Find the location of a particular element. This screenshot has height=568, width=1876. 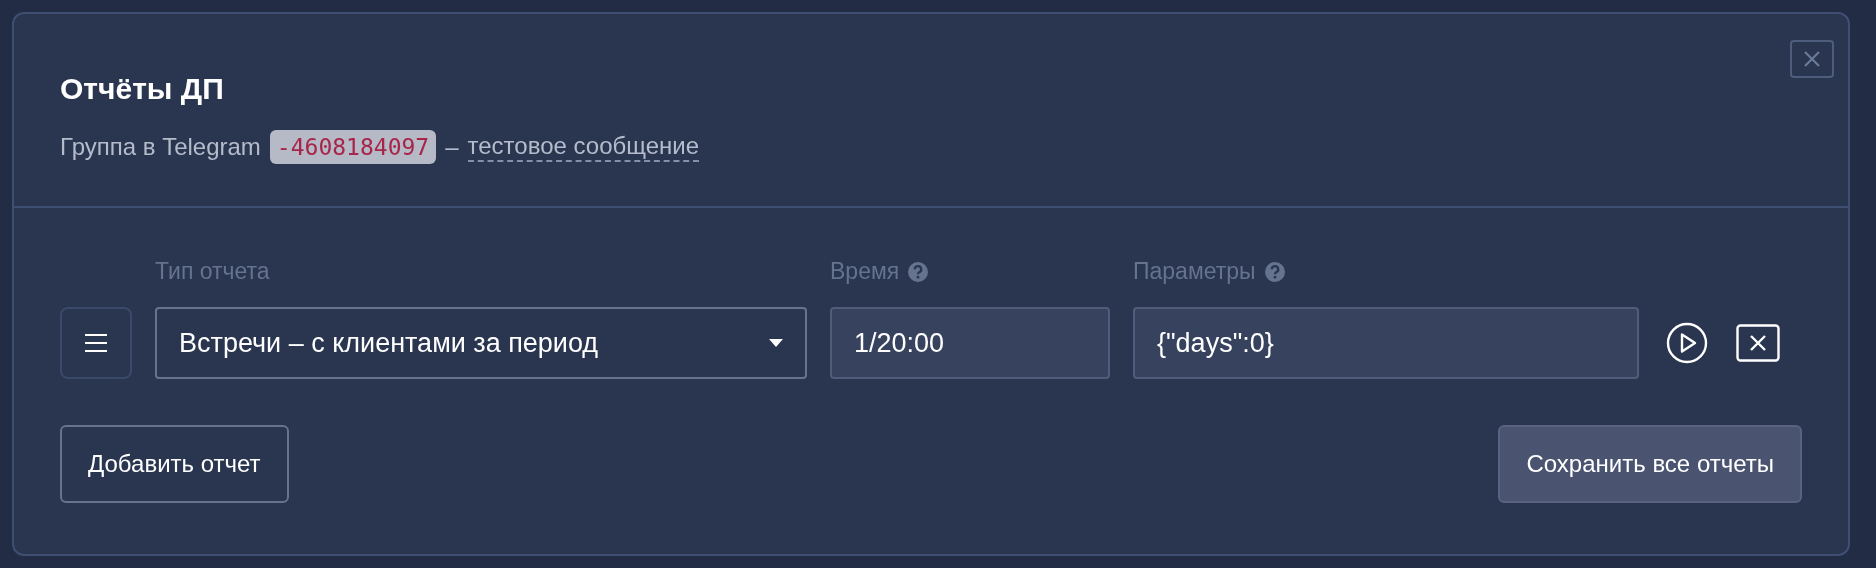

delete-icon is located at coordinates (1758, 343).